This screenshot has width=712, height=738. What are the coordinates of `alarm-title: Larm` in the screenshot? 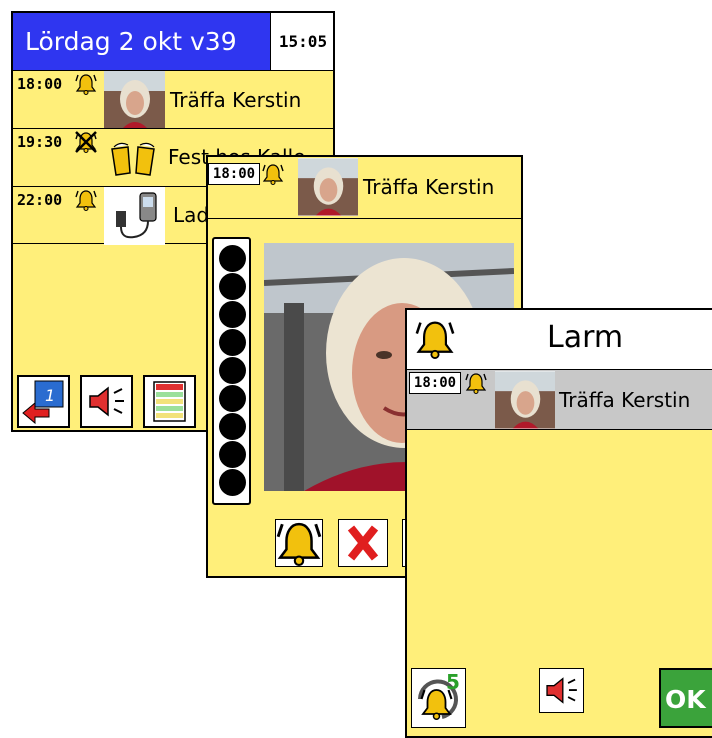 It's located at (585, 337).